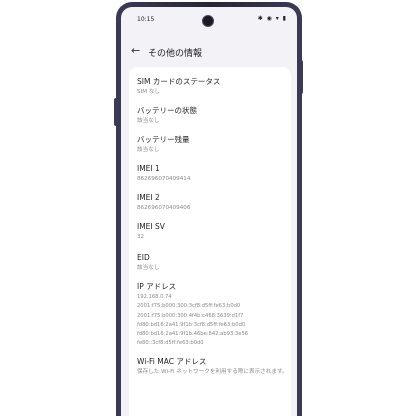 Image resolution: width=416 pixels, height=416 pixels. What do you see at coordinates (179, 81) in the screenshot?
I see `item-title: SIM カードのステータス` at bounding box center [179, 81].